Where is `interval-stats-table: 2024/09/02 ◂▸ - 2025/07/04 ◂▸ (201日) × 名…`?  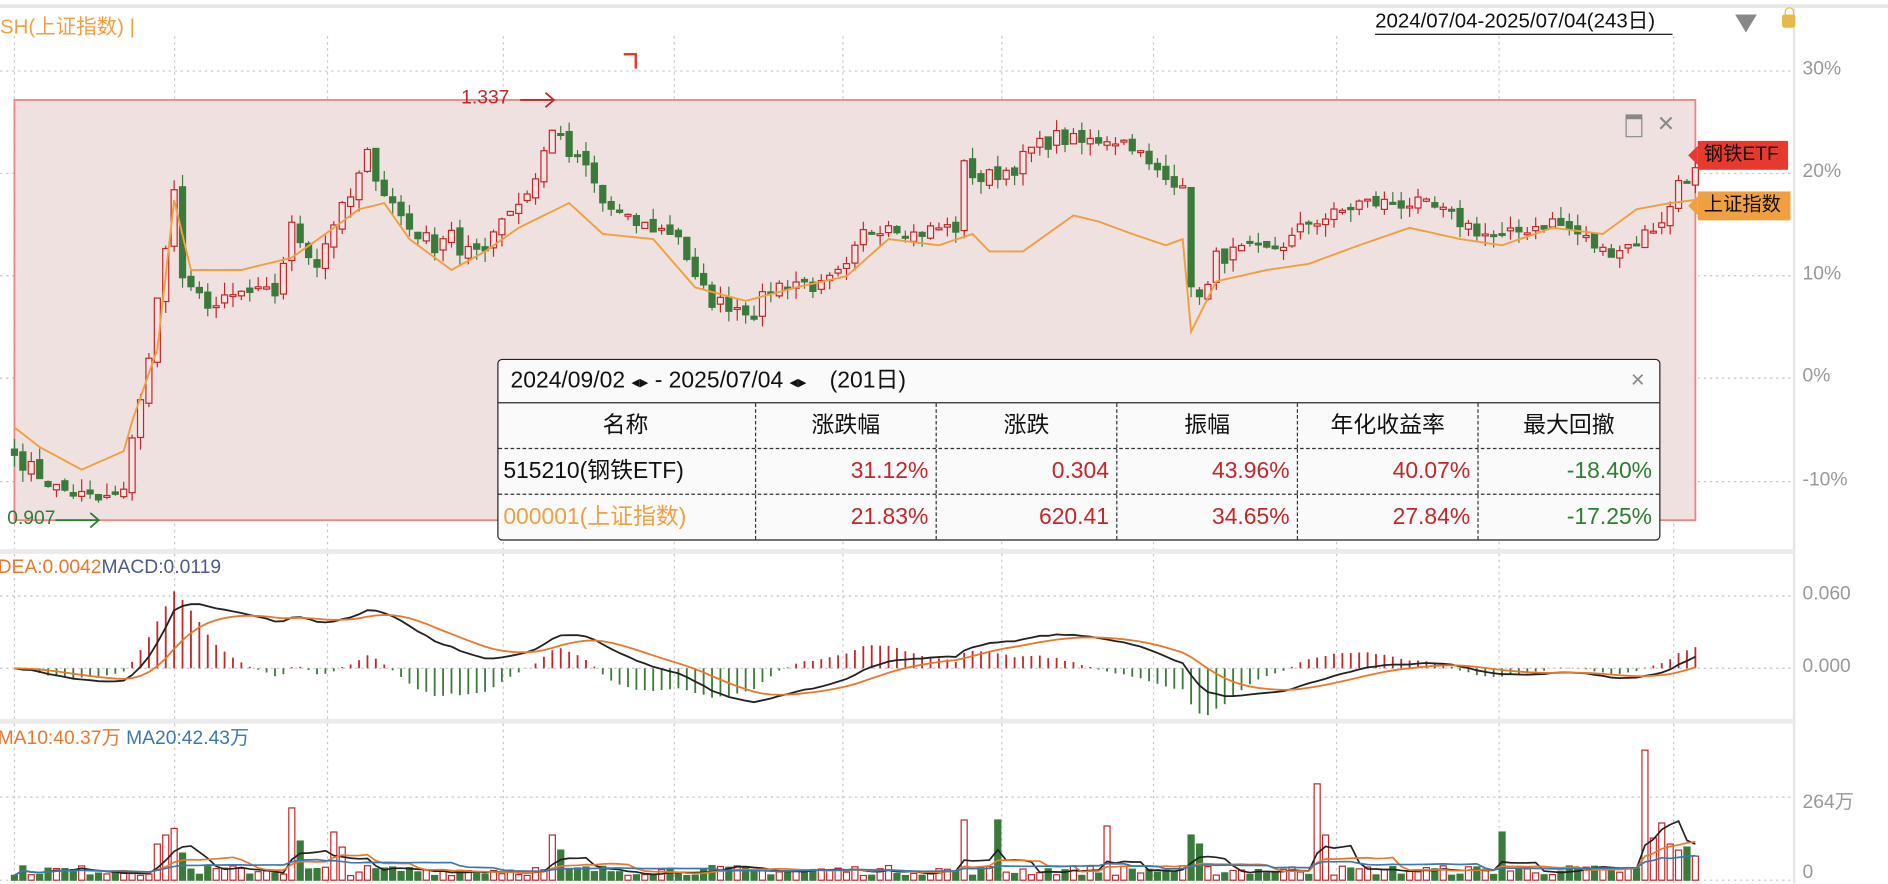
interval-stats-table: 2024/09/02 ◂▸ - 2025/07/04 ◂▸ (201日) × 名… is located at coordinates (1079, 449).